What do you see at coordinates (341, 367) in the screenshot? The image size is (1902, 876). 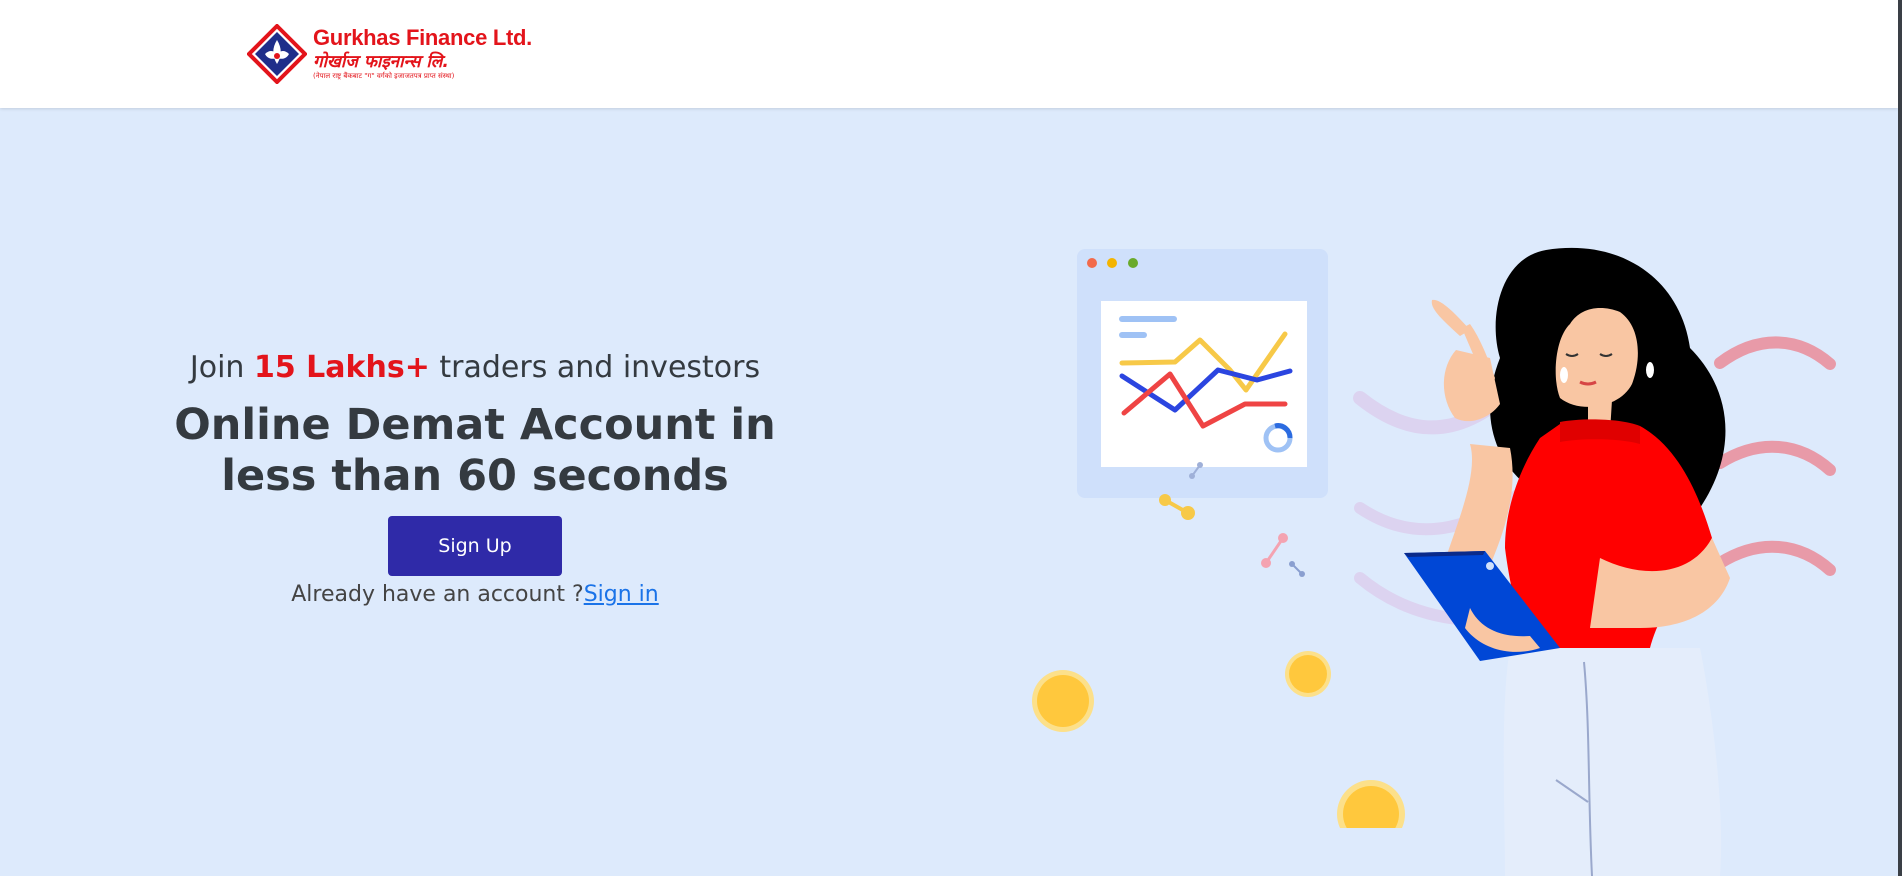 I see `user-count-highlight: 15 Lakhs+` at bounding box center [341, 367].